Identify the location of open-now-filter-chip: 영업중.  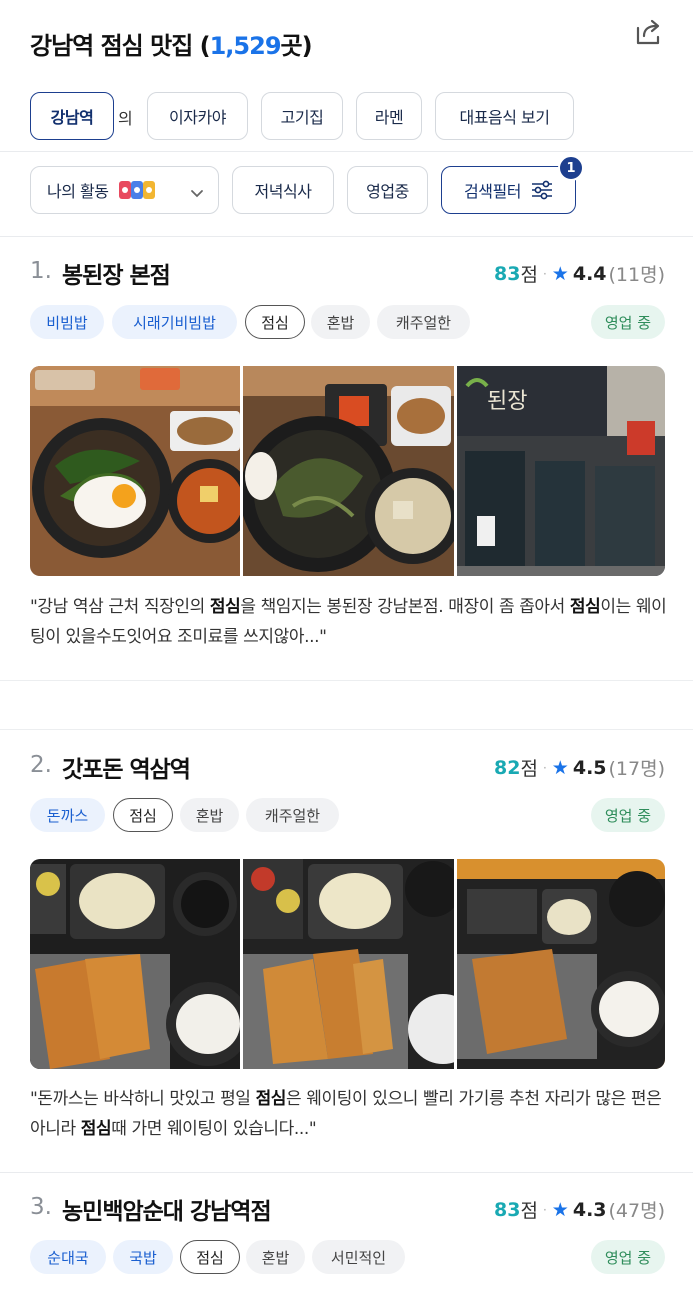
(387, 190).